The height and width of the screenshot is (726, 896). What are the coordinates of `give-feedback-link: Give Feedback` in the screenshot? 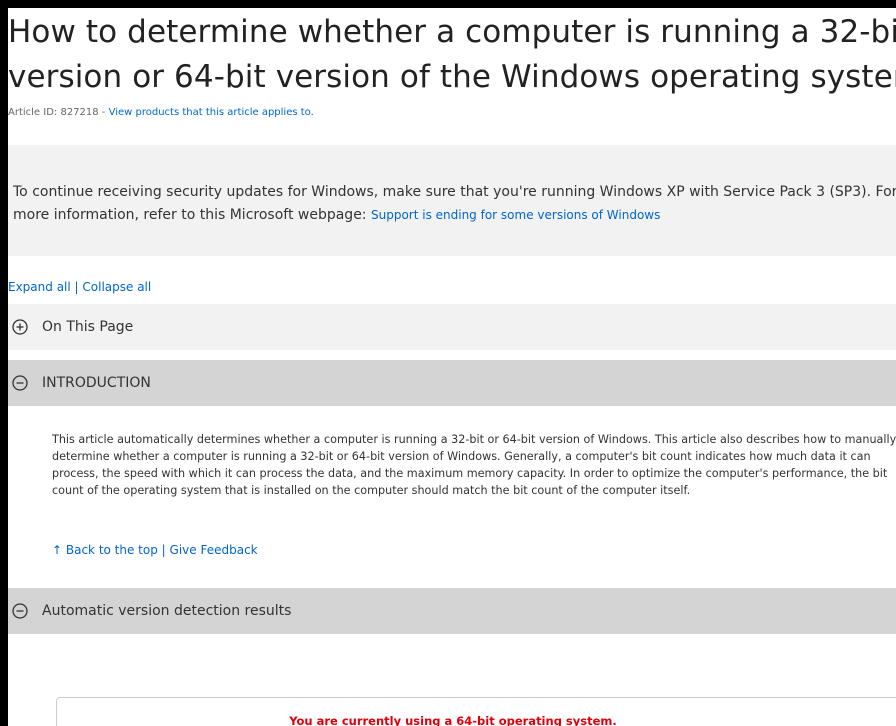 It's located at (214, 550).